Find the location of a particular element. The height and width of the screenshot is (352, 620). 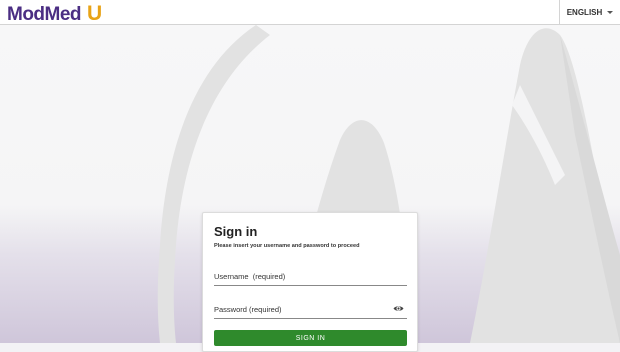

language-selector: ENGLISH is located at coordinates (589, 12).